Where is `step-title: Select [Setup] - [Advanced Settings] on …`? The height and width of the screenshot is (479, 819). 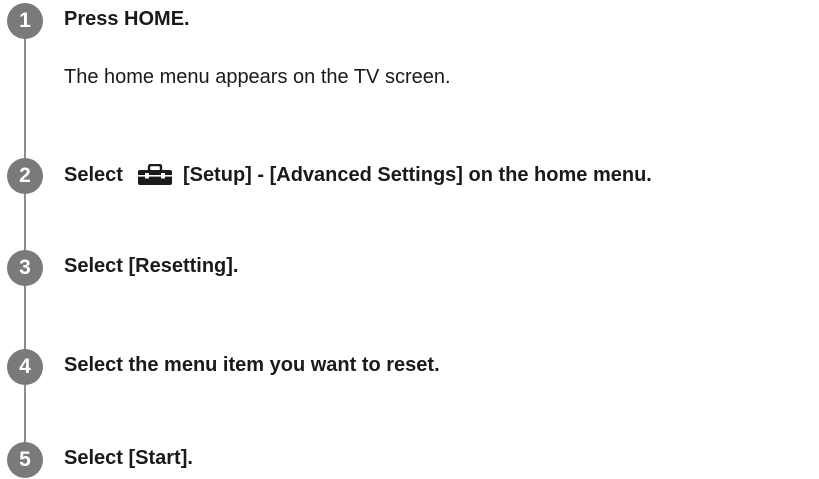
step-title: Select [Setup] - [Advanced Settings] on … is located at coordinates (358, 177).